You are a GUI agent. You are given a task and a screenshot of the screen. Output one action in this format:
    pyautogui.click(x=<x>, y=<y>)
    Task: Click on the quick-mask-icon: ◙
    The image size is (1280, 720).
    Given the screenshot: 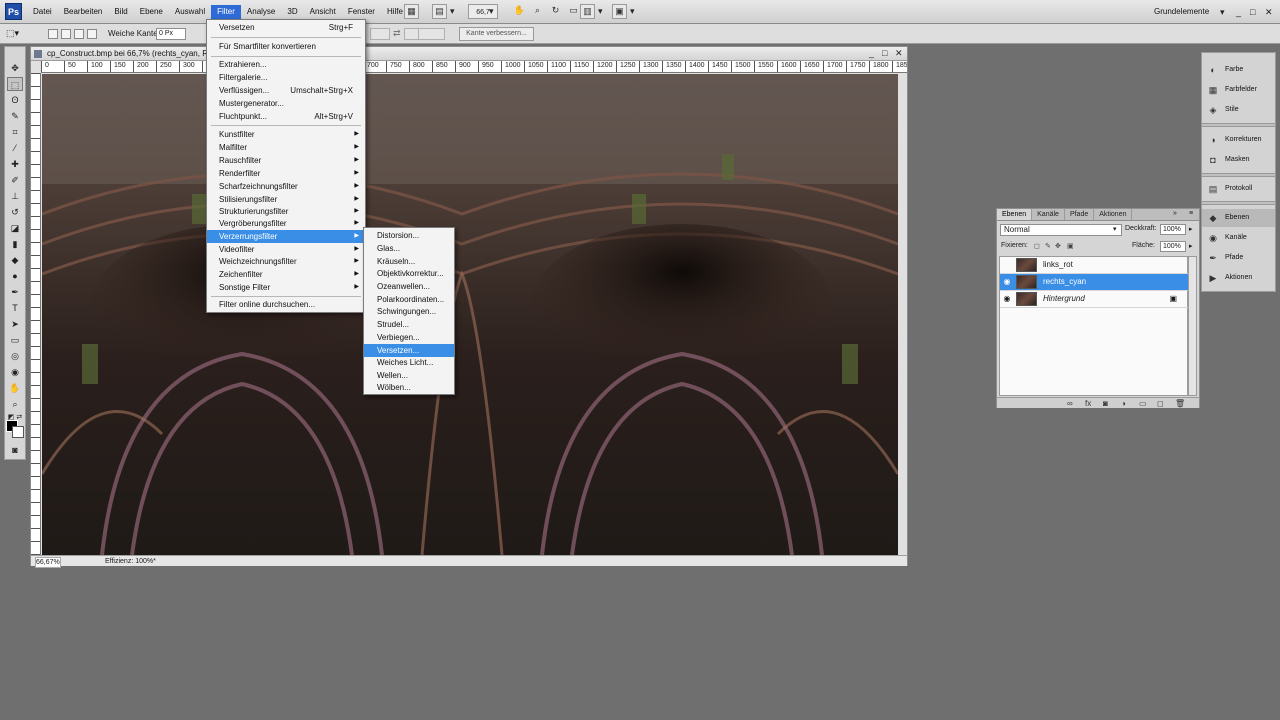 What is the action you would take?
    pyautogui.click(x=15, y=450)
    